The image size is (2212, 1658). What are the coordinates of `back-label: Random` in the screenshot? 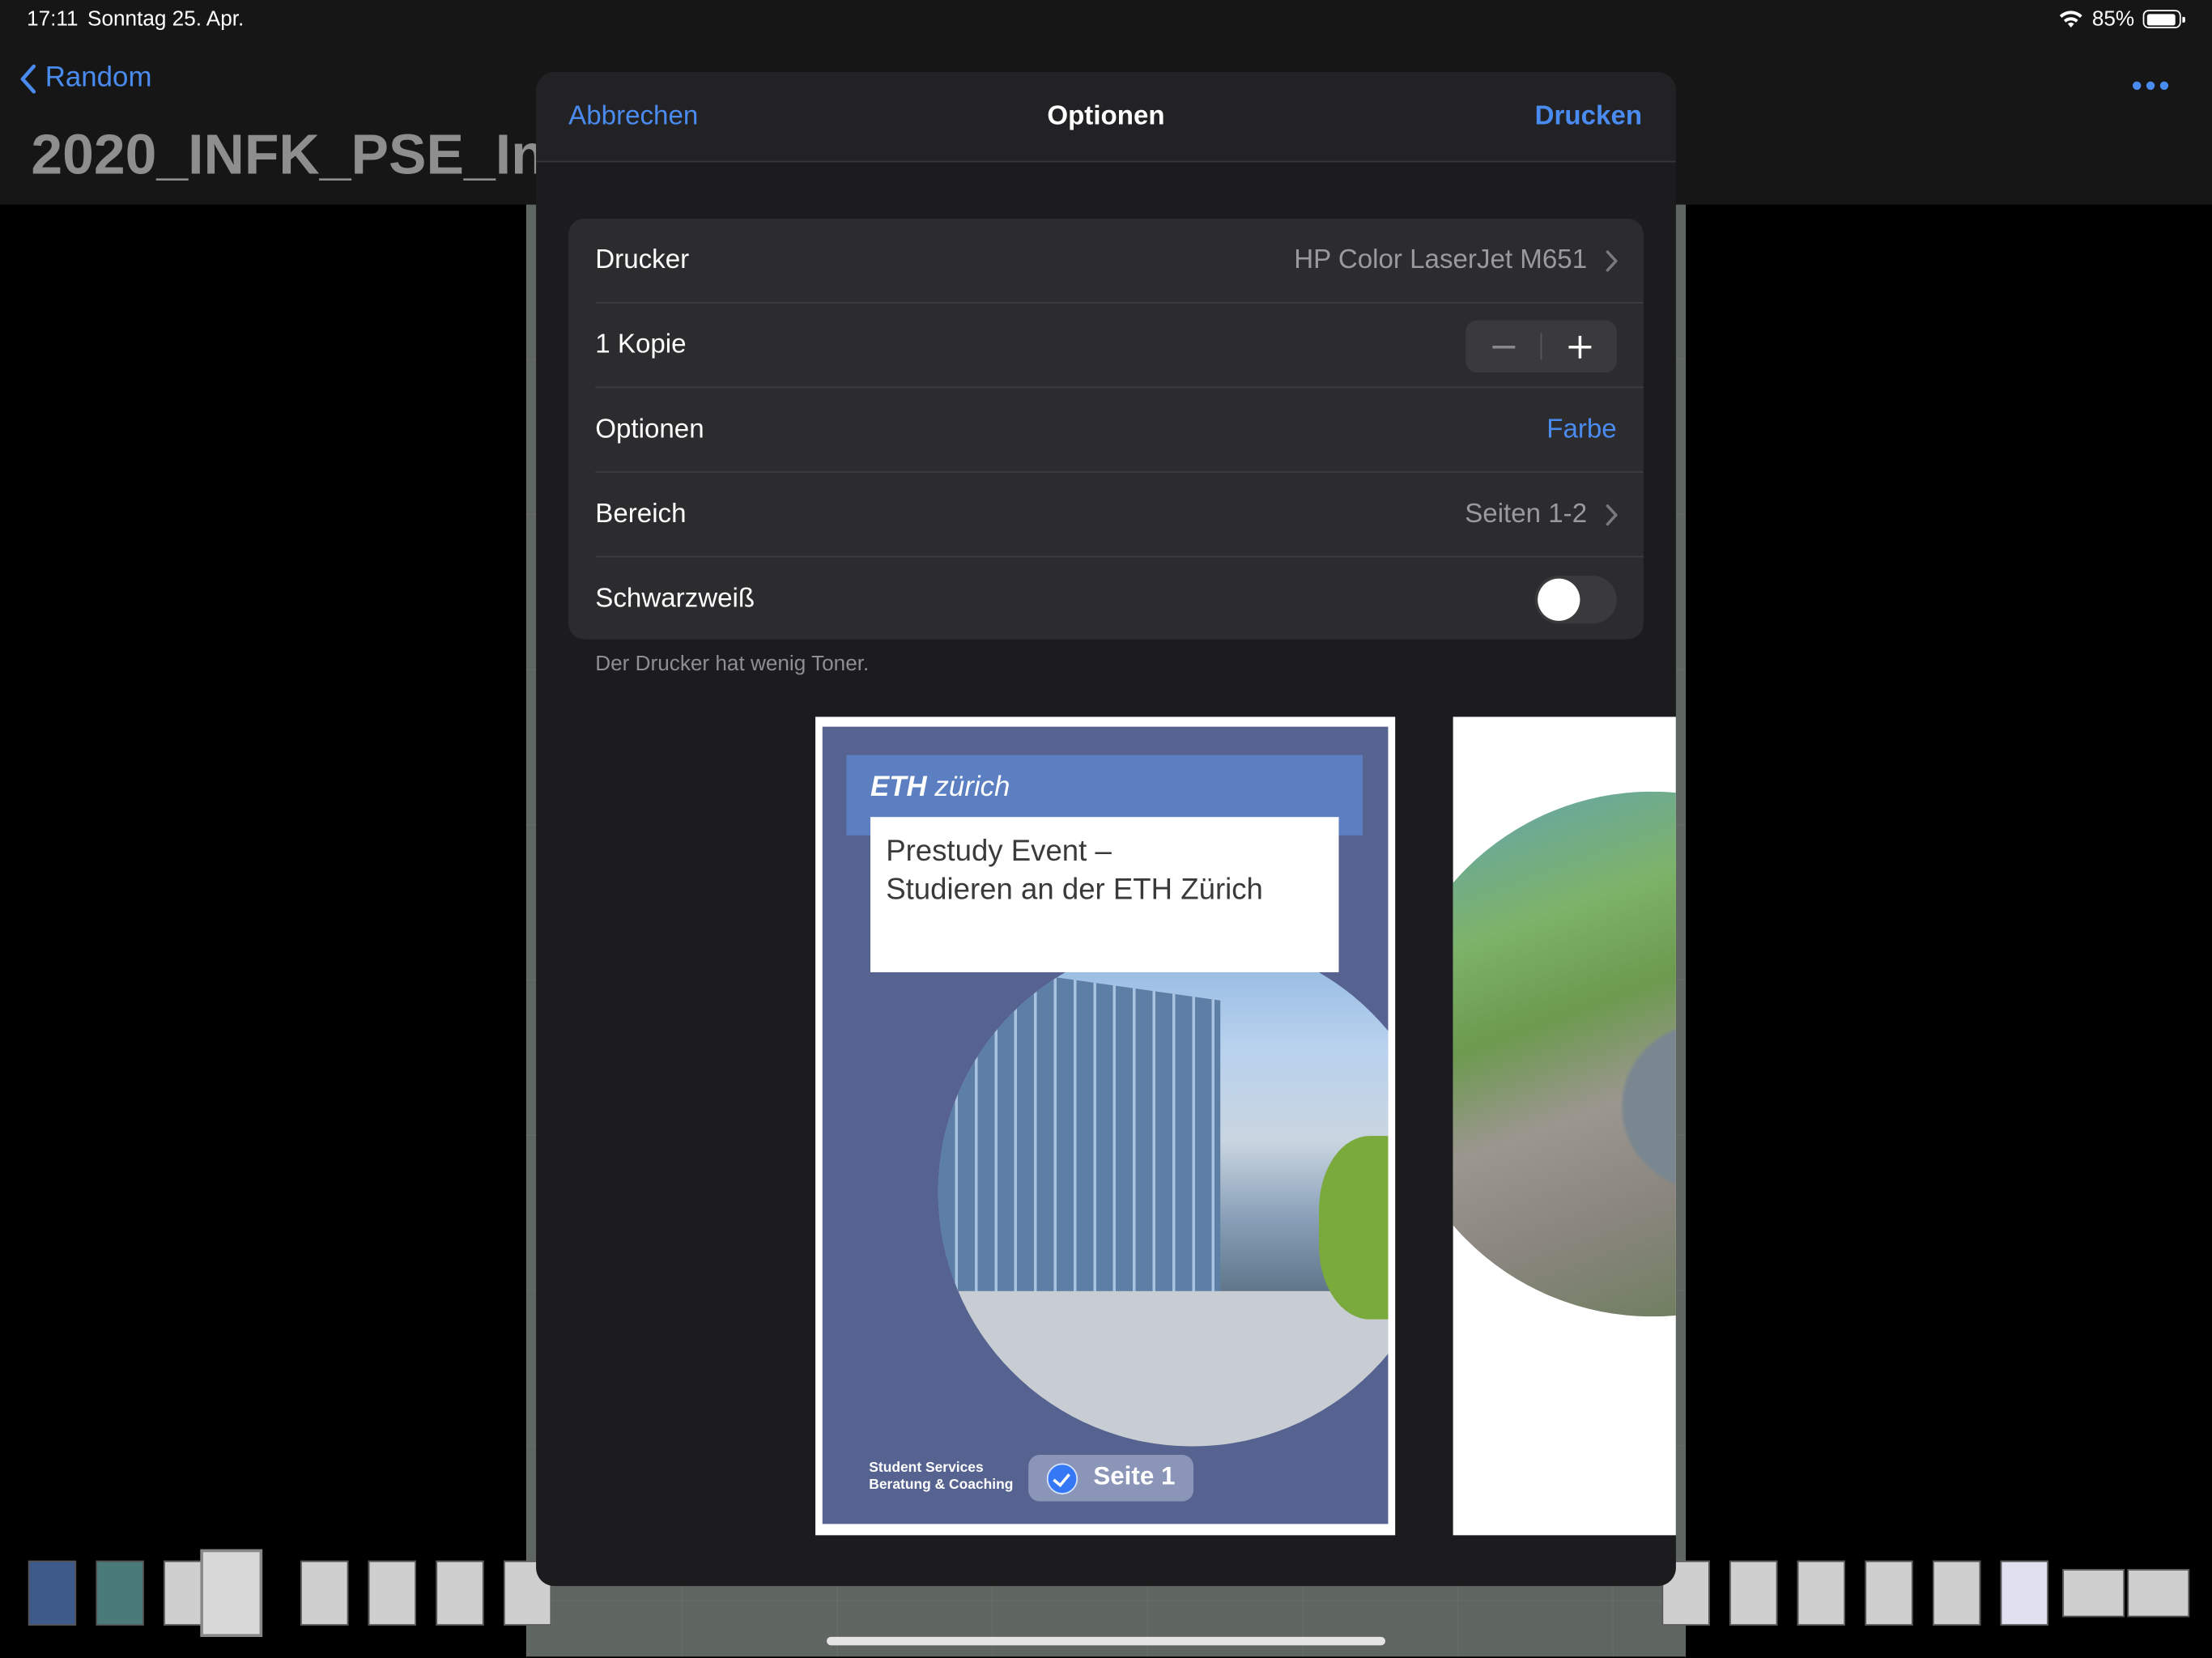 It's located at (99, 78).